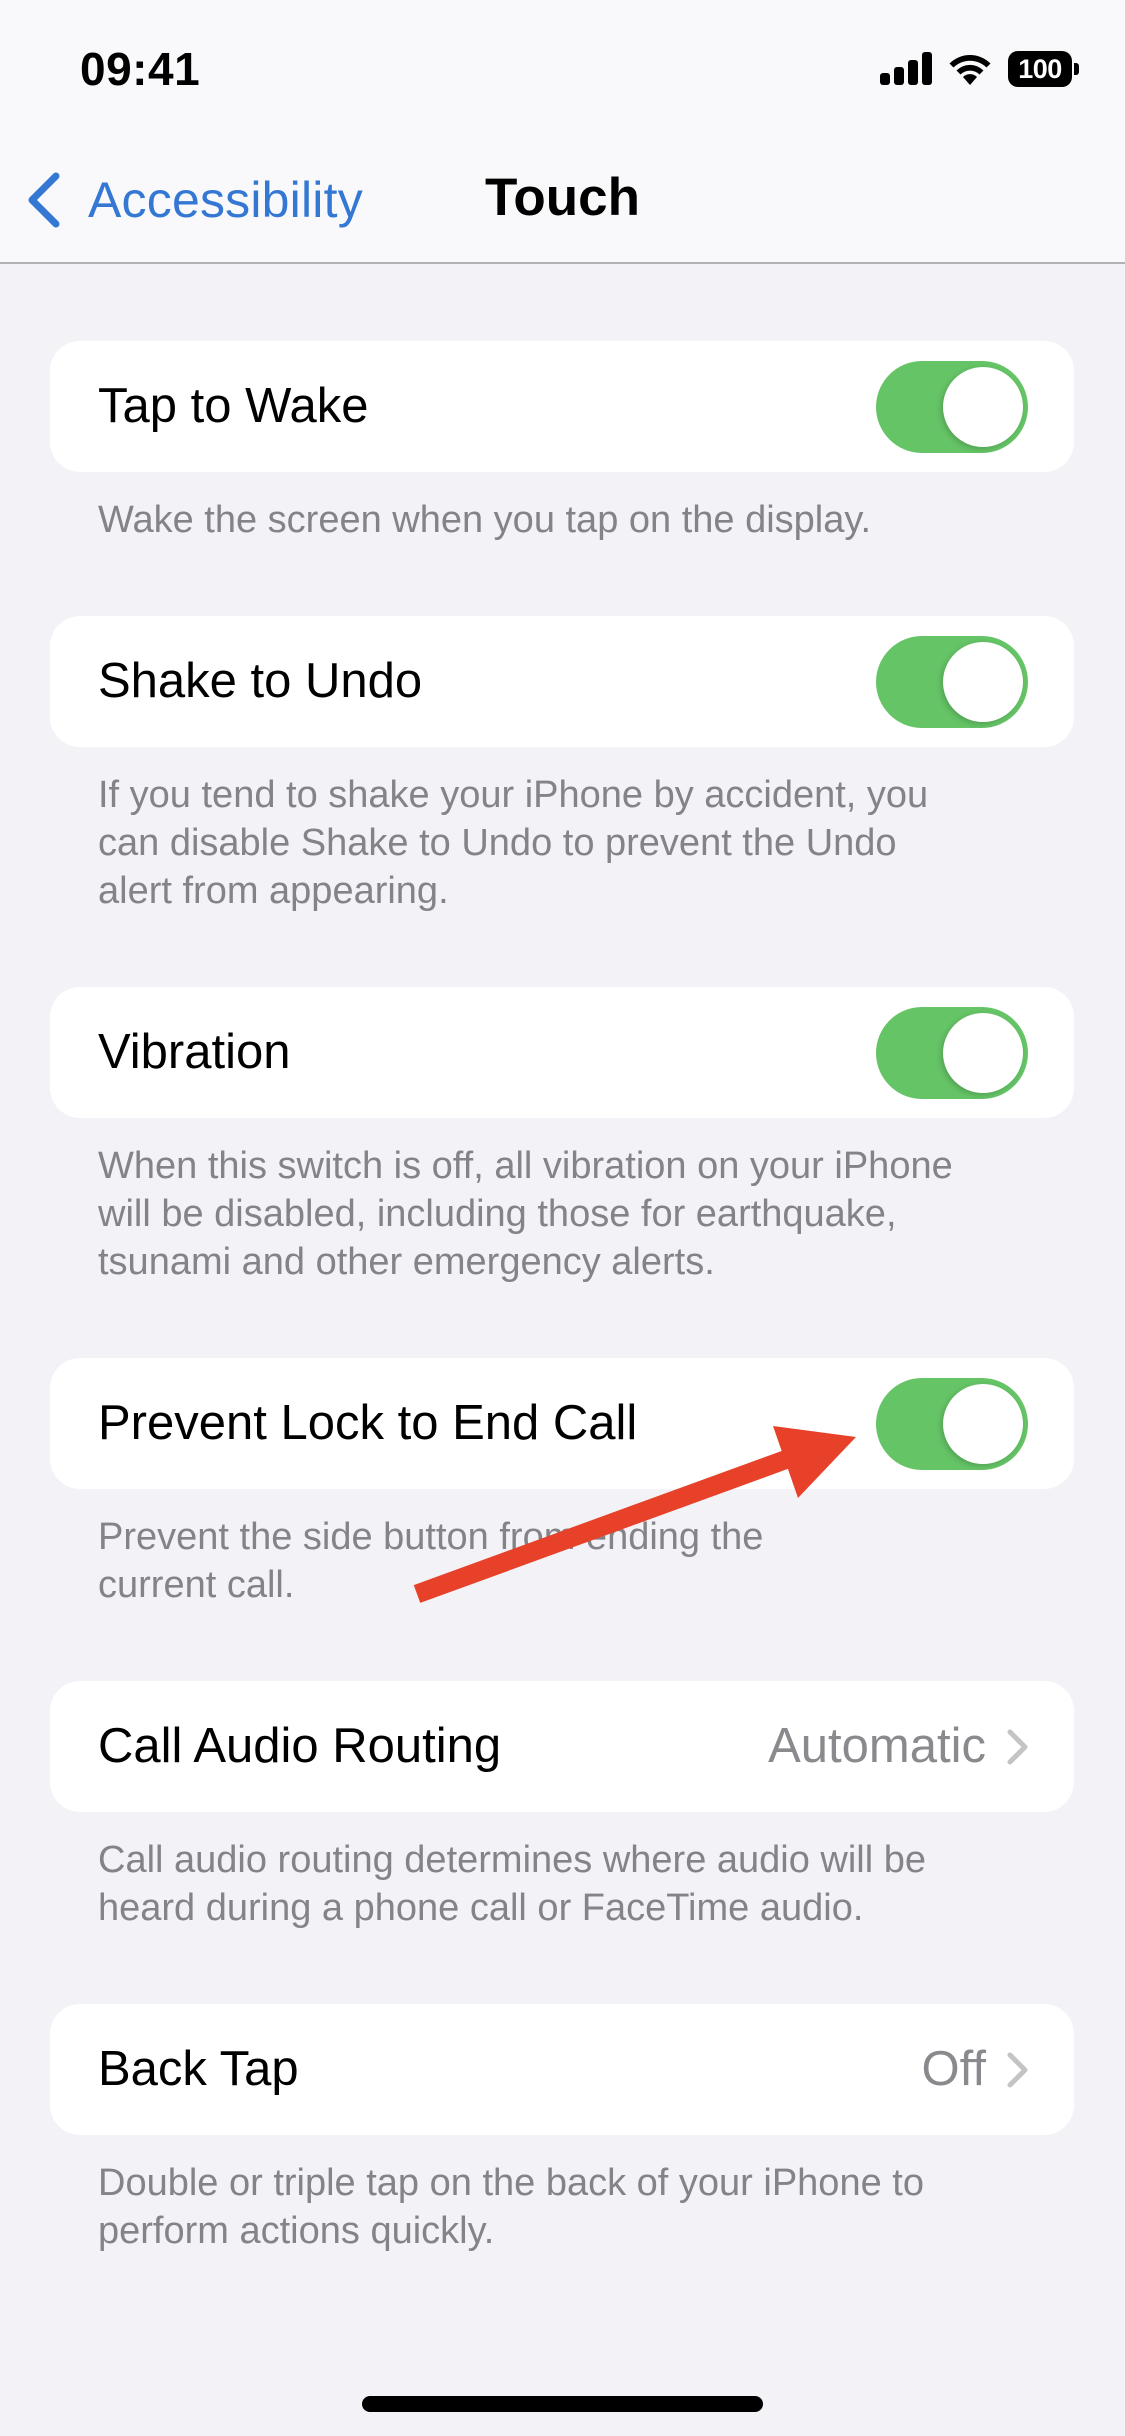  Describe the element at coordinates (196, 1585) in the screenshot. I see `footer-line: current call.` at that location.